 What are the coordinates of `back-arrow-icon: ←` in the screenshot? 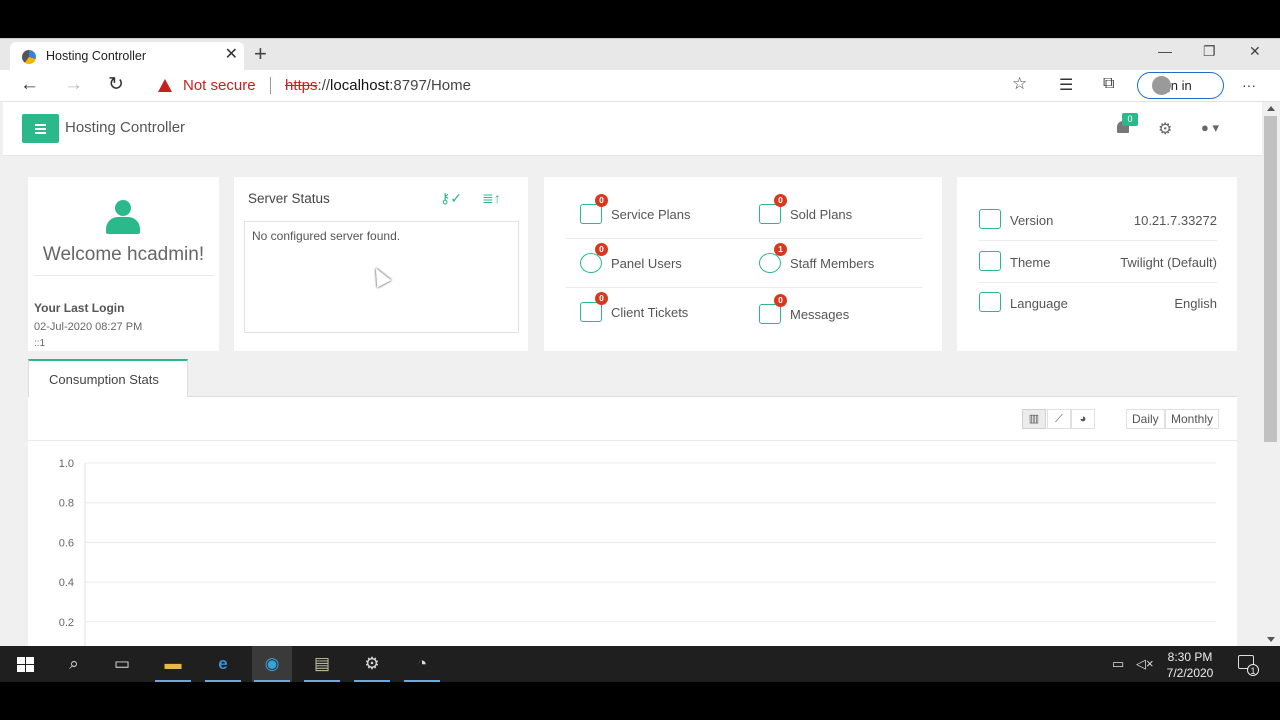 It's located at (29, 85).